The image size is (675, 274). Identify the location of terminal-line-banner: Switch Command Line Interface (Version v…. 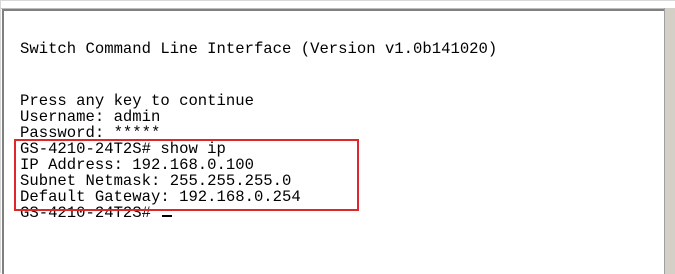
(259, 49).